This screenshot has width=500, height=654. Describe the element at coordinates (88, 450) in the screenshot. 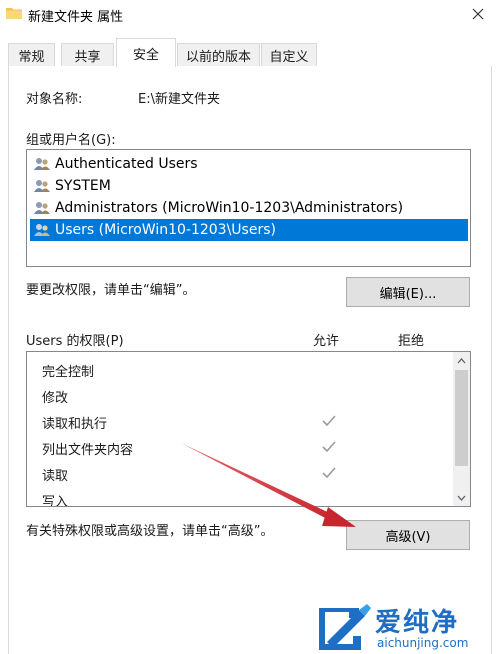

I see `permission-name: 列出文件夹内容` at that location.